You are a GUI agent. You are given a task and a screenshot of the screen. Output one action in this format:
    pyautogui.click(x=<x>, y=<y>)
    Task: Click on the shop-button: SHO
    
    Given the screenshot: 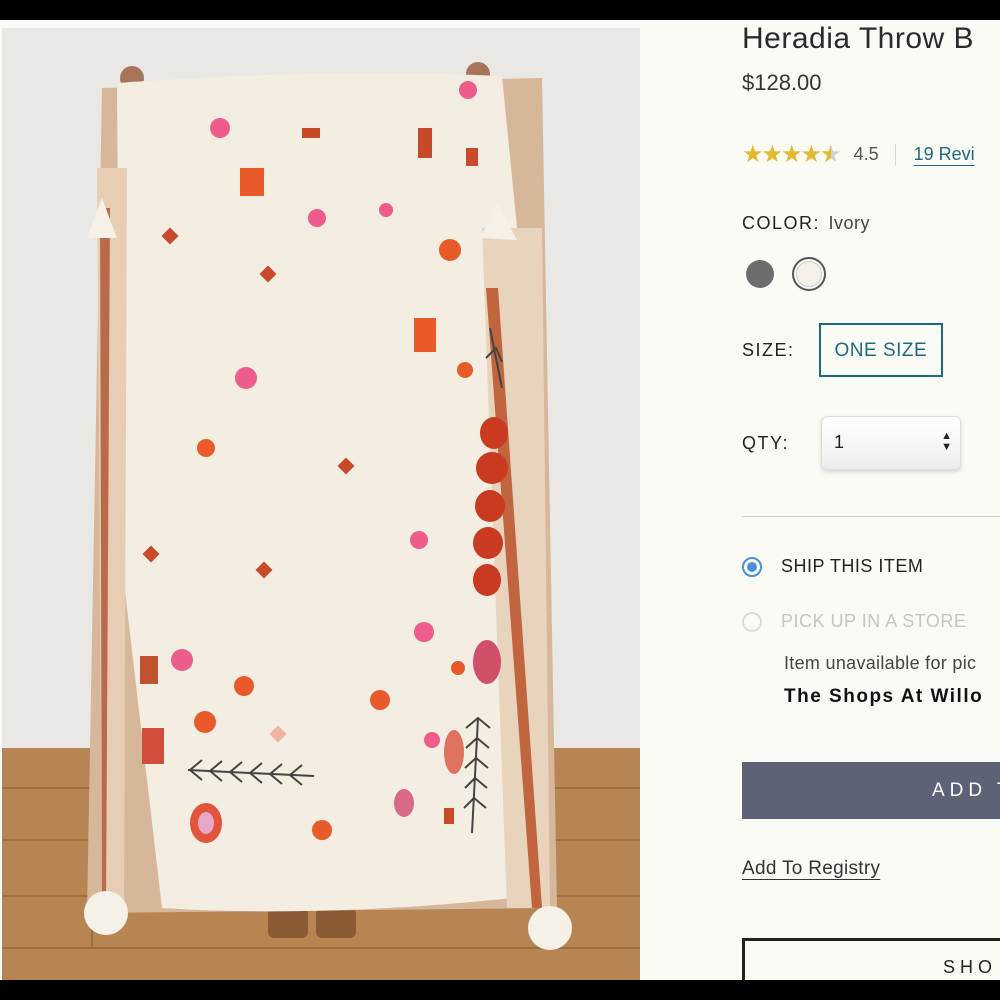 What is the action you would take?
    pyautogui.click(x=871, y=959)
    